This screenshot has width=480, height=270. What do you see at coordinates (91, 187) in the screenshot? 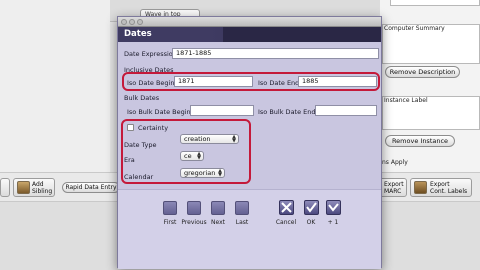
I see `rapid-data-entry-button: Rapid Data Entry` at bounding box center [91, 187].